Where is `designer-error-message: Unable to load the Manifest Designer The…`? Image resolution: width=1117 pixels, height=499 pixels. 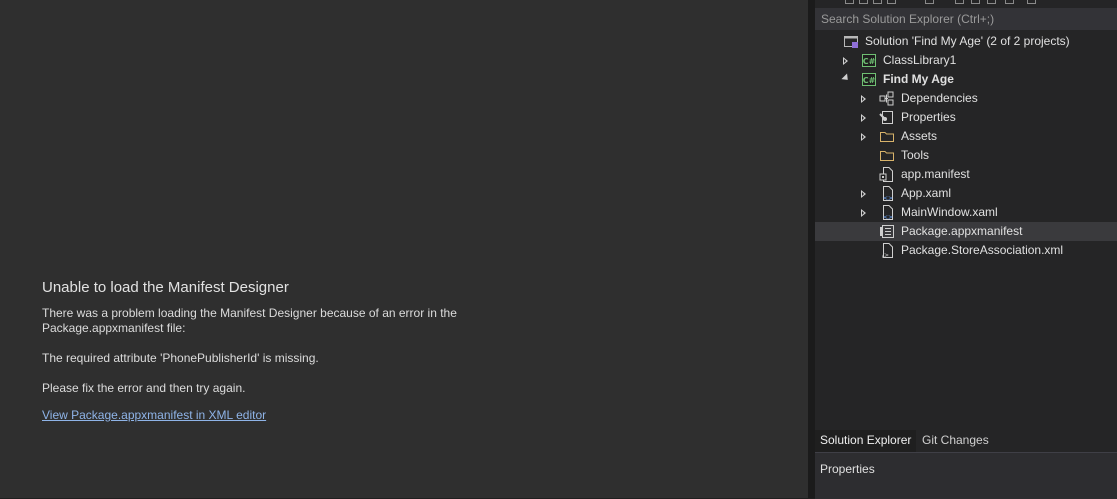
designer-error-message: Unable to load the Manifest Designer The… is located at coordinates (272, 351).